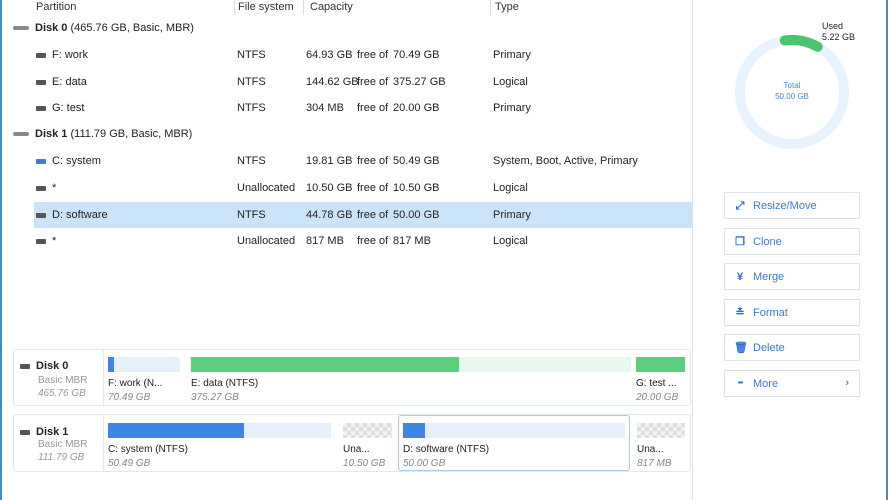 The image size is (888, 500). I want to click on format-button: ≛ Format, so click(792, 312).